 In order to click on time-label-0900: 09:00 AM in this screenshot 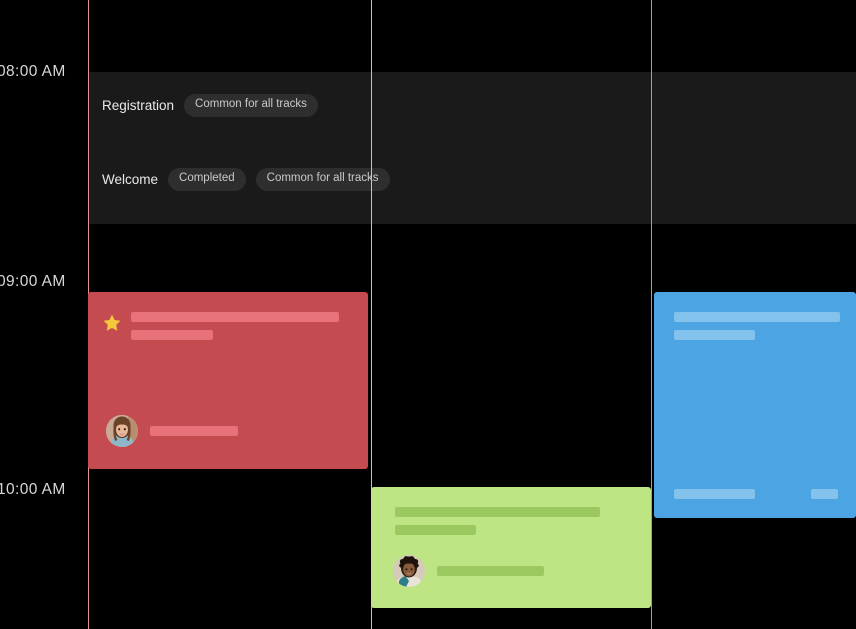, I will do `click(33, 281)`.